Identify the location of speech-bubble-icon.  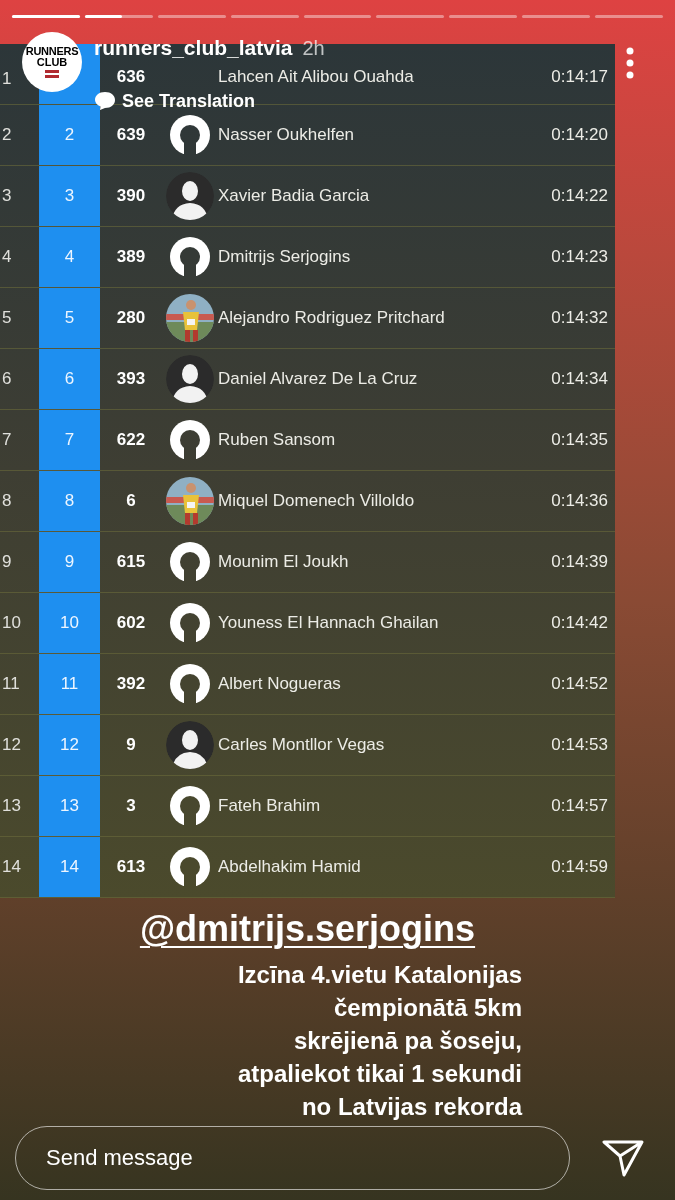
(105, 101).